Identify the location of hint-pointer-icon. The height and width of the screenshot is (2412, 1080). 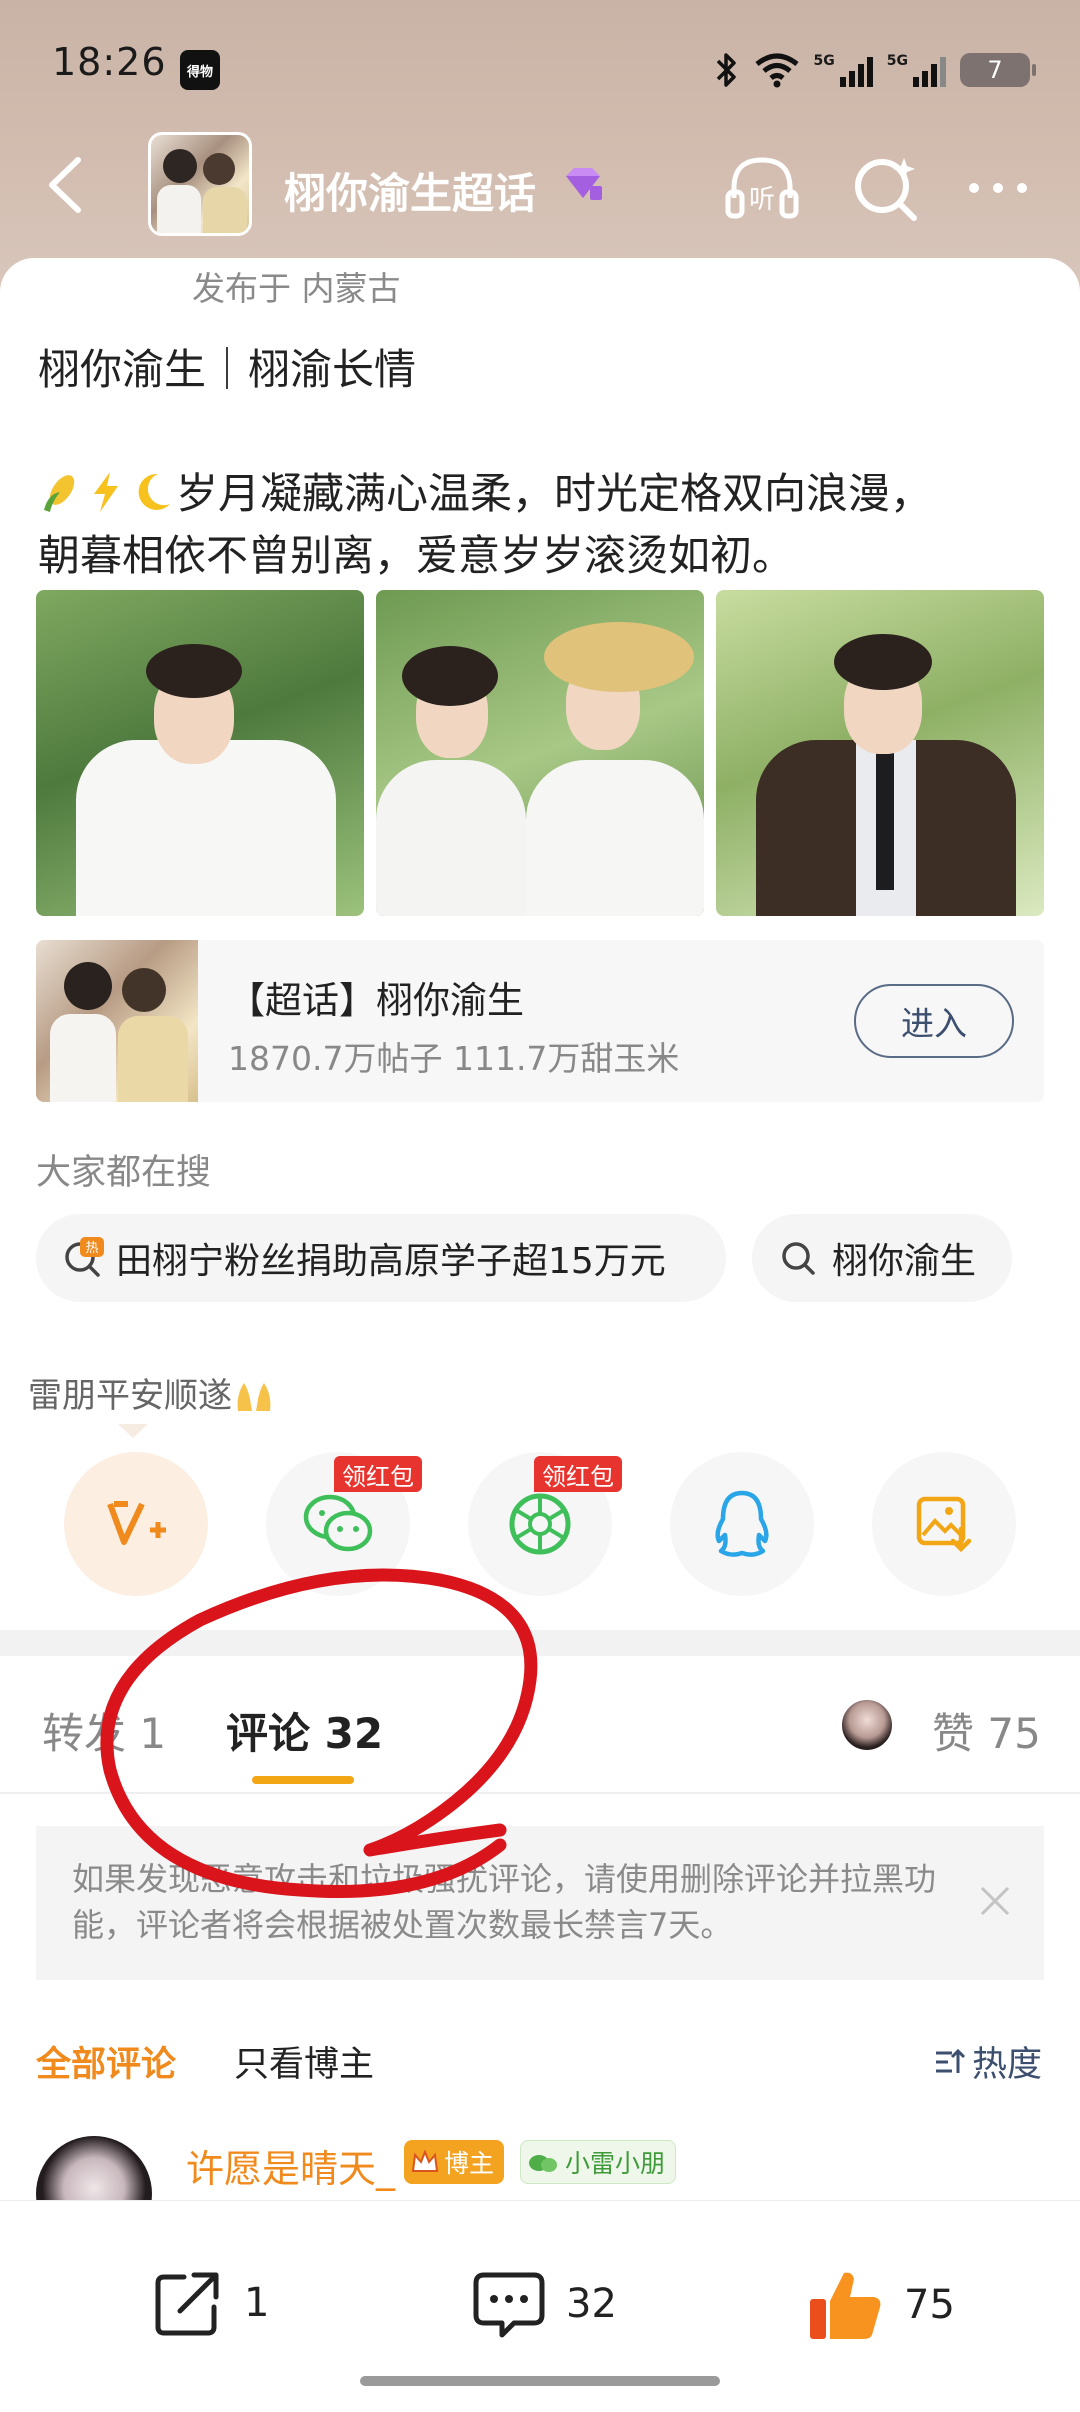
(133, 1431).